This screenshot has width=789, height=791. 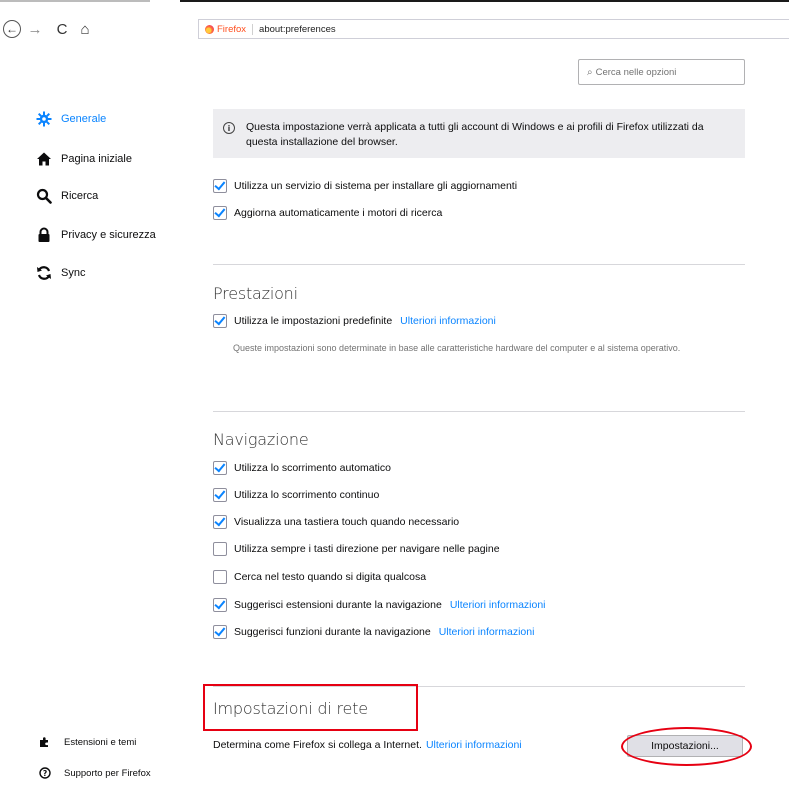 I want to click on search-input: ⌕ Cerca nelle opzioni, so click(x=661, y=72).